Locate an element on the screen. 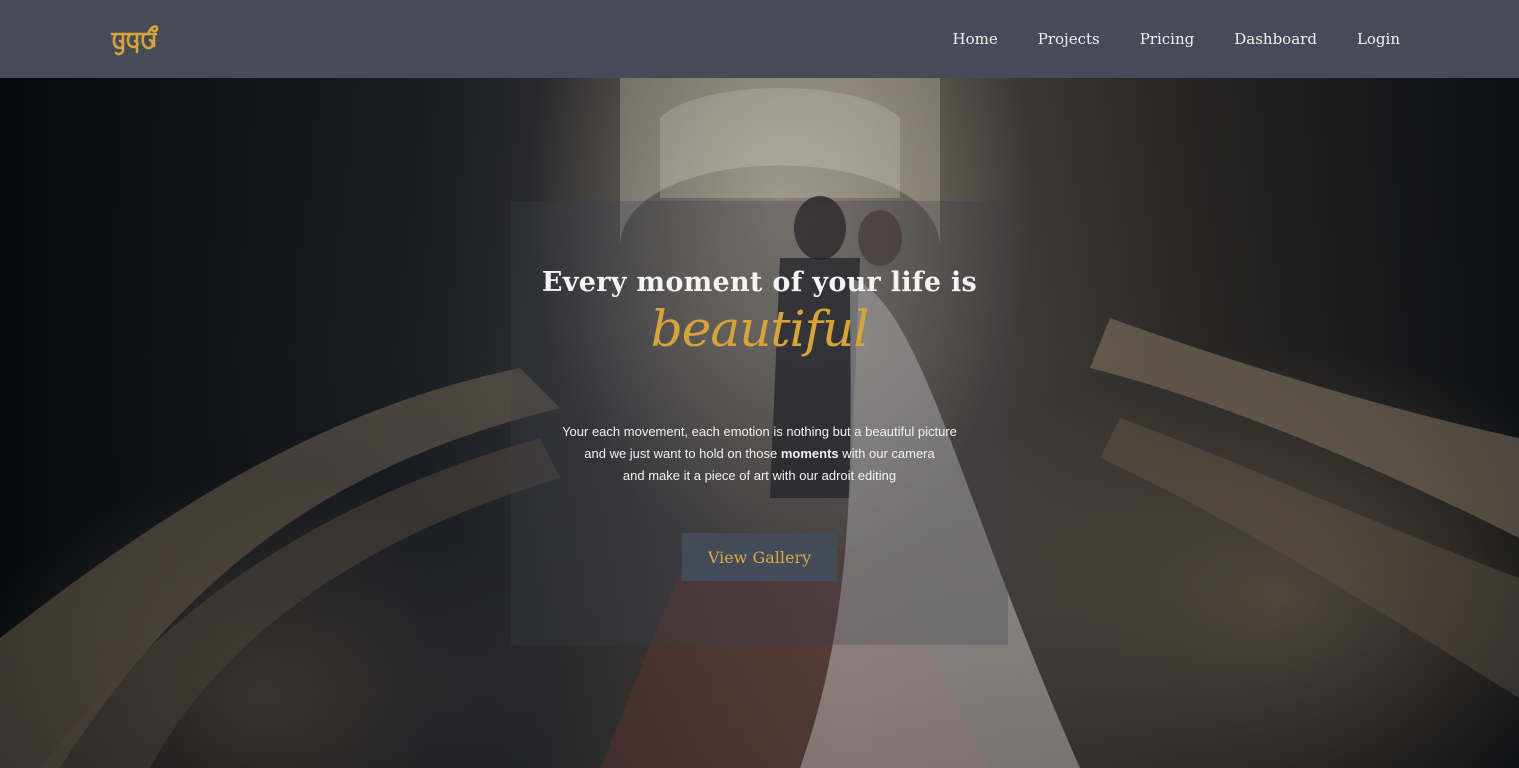  navbar: Home Projects Pricing Dashboard Login is located at coordinates (759, 39).